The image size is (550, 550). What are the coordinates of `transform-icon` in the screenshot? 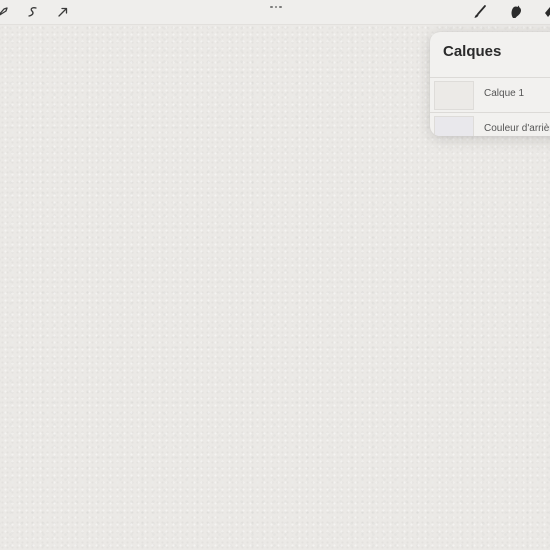 It's located at (63, 12).